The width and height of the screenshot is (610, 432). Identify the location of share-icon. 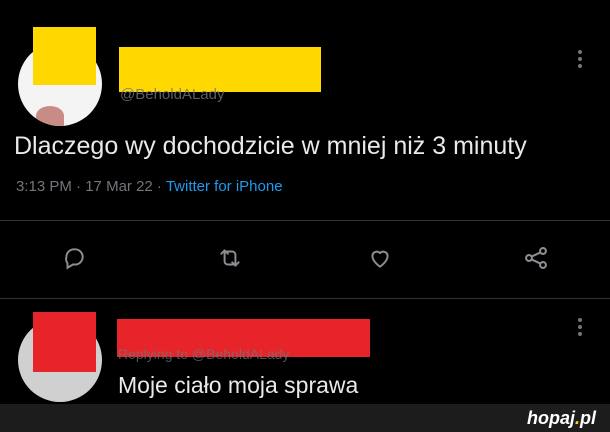
(536, 258).